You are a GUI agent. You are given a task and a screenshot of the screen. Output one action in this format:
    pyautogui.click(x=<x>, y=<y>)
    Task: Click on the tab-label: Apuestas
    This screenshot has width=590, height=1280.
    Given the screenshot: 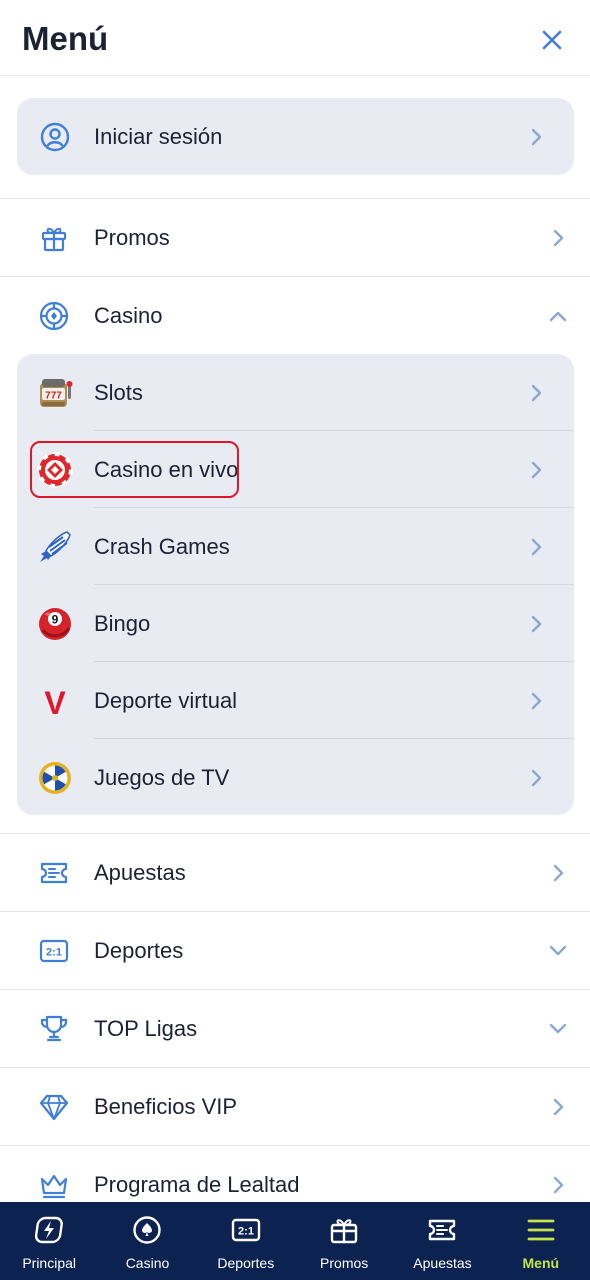 What is the action you would take?
    pyautogui.click(x=442, y=1263)
    